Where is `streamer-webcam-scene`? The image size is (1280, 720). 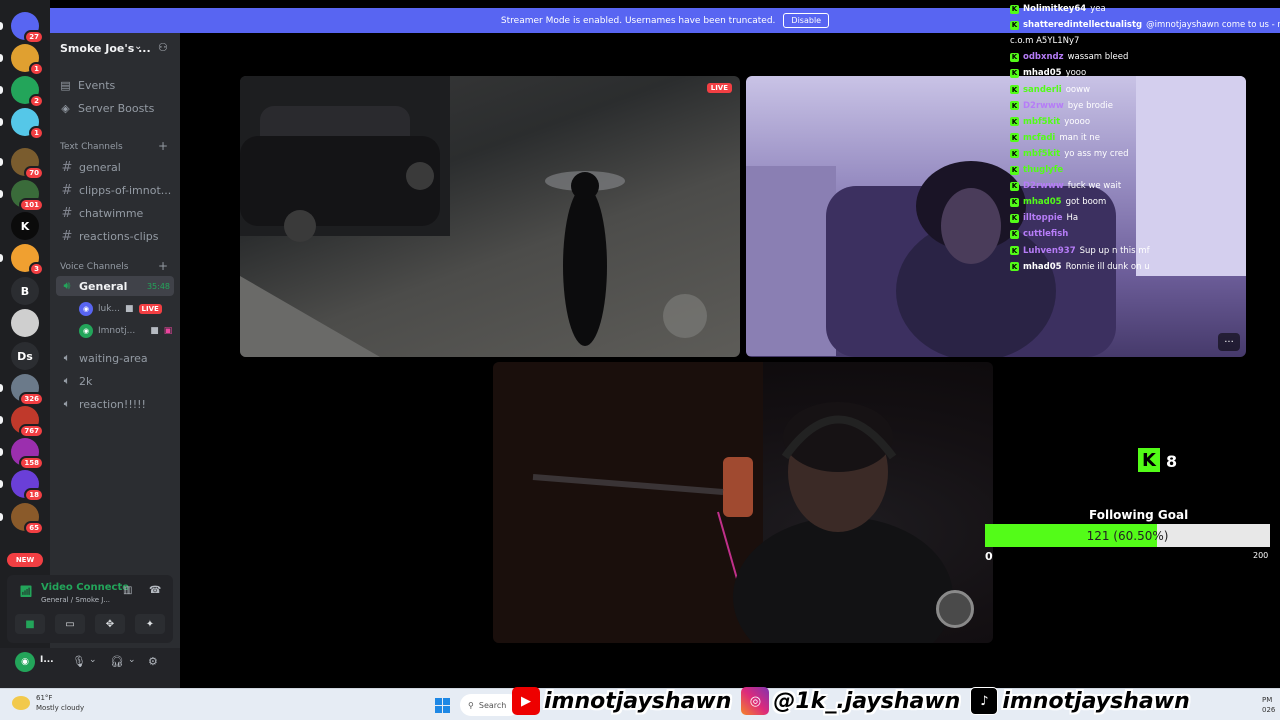
streamer-webcam-scene is located at coordinates (723, 502).